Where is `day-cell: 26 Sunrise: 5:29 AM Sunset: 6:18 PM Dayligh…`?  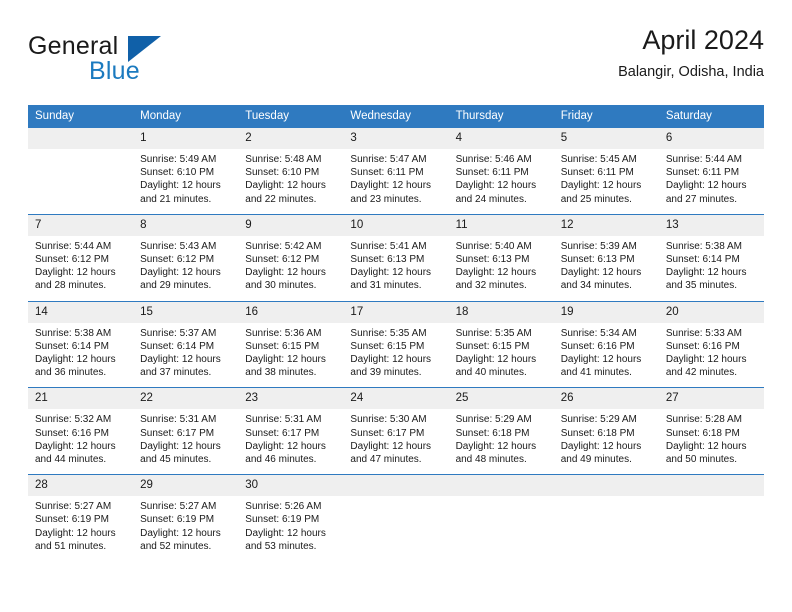 day-cell: 26 Sunrise: 5:29 AM Sunset: 6:18 PM Dayligh… is located at coordinates (606, 431).